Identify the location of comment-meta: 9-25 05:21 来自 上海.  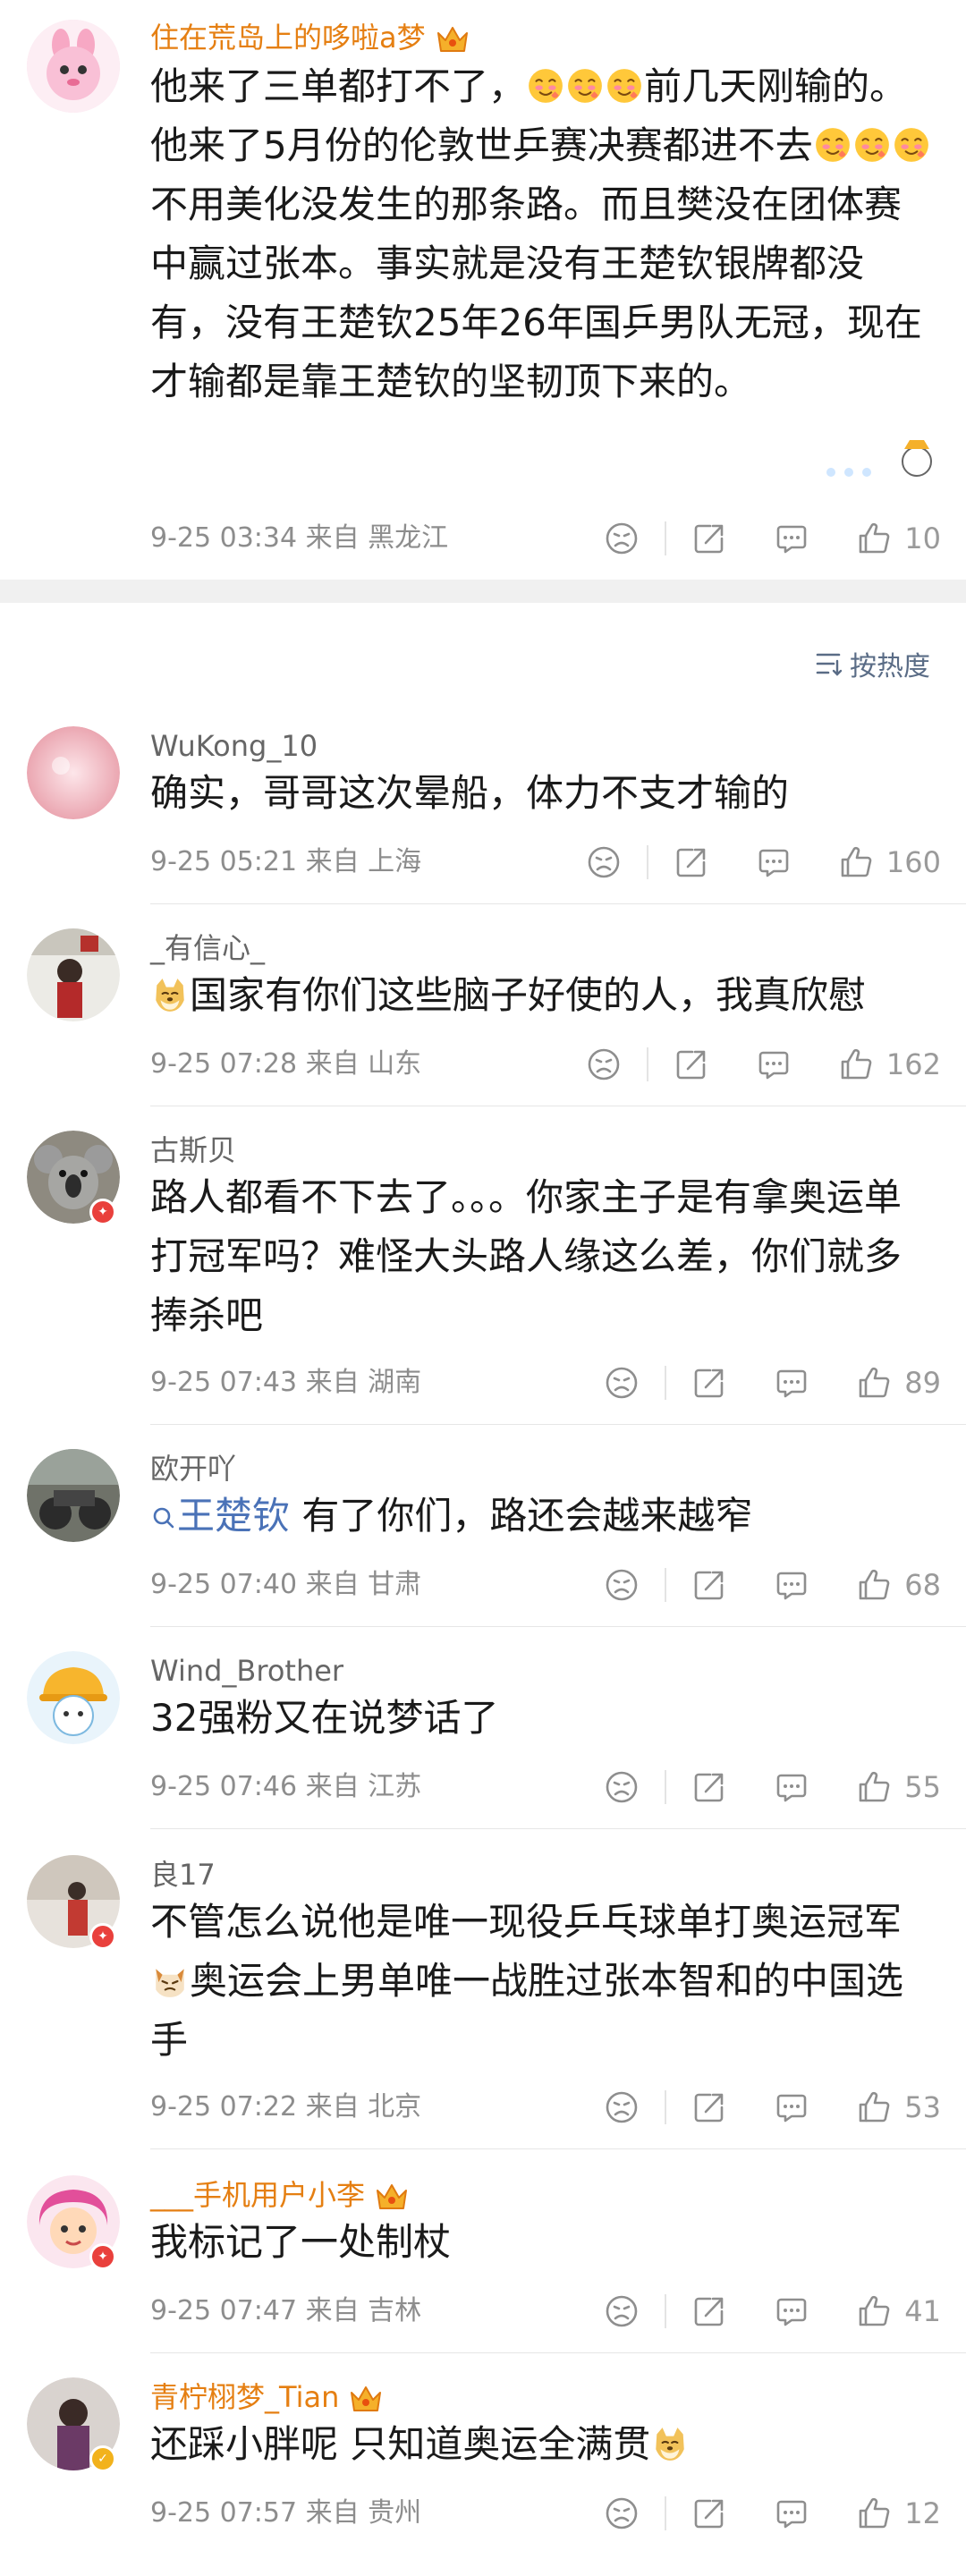
(286, 861).